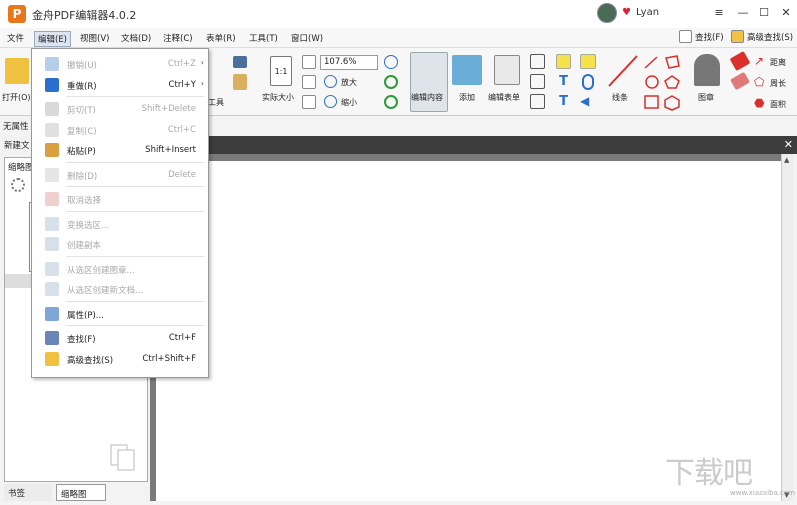 The height and width of the screenshot is (505, 797). What do you see at coordinates (52, 358) in the screenshot?
I see `advanced-find-icon` at bounding box center [52, 358].